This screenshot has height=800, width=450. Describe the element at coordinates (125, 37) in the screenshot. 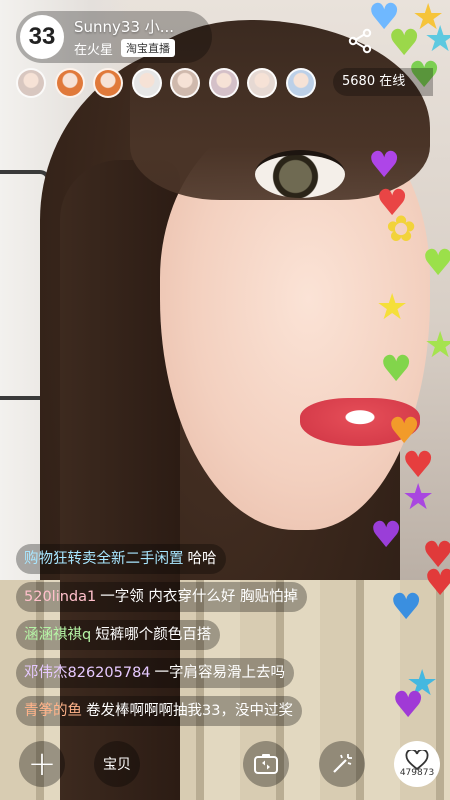

I see `host-info: Sunny33 小... 在火星 淘宝直播` at that location.